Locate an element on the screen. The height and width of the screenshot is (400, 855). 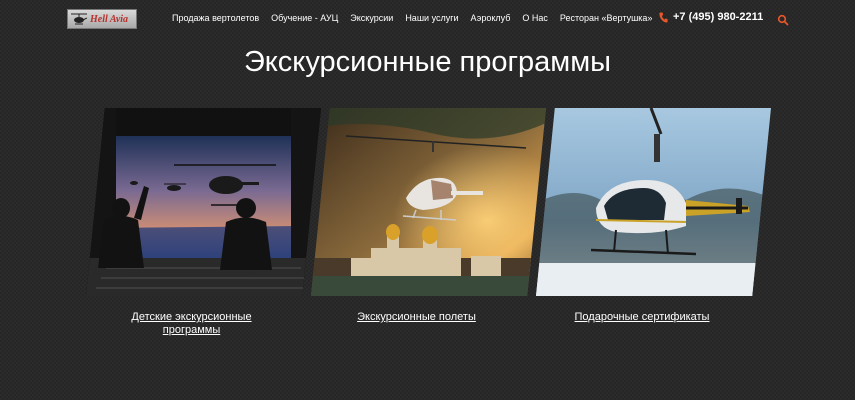
nav-item-services: Наши услуги is located at coordinates (431, 18).